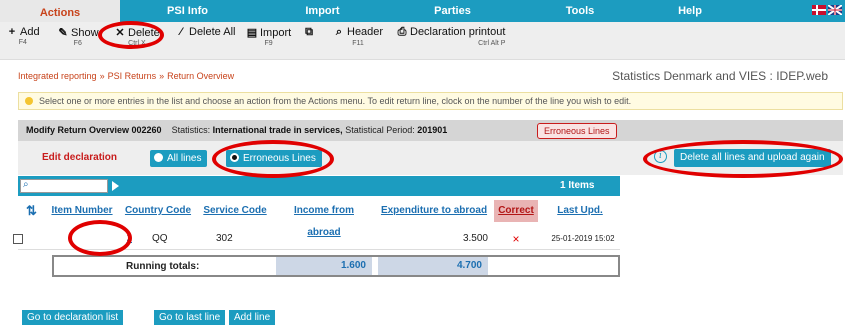 Image resolution: width=845 pixels, height=325 pixels. Describe the element at coordinates (80, 157) in the screenshot. I see `edit-declaration-label: Edit declaration` at that location.